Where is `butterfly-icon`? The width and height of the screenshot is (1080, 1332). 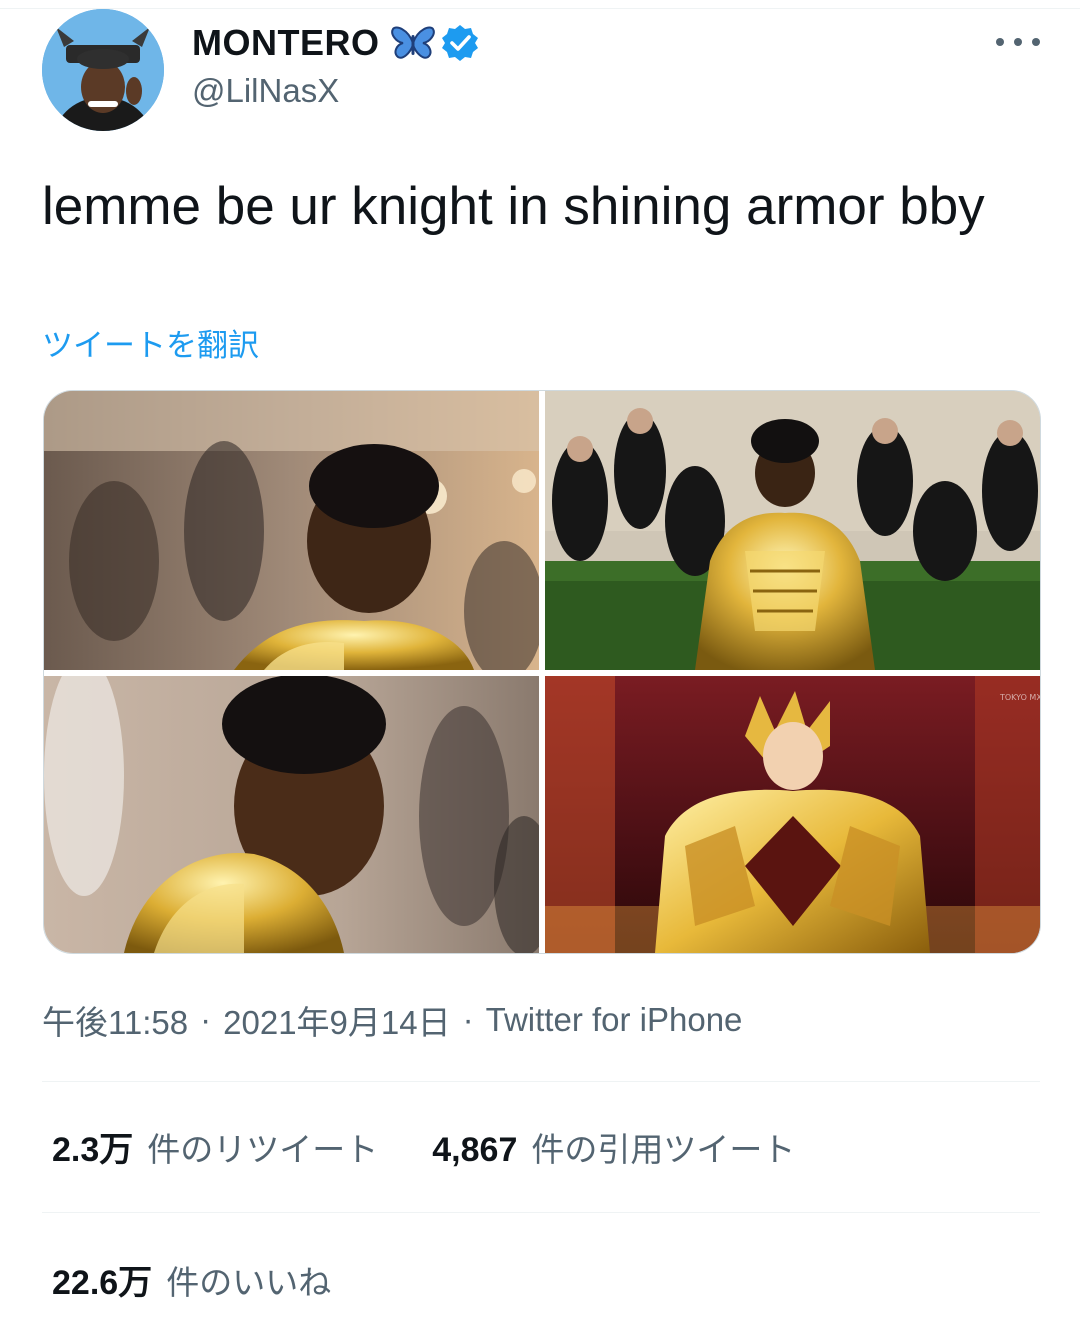 butterfly-icon is located at coordinates (413, 43).